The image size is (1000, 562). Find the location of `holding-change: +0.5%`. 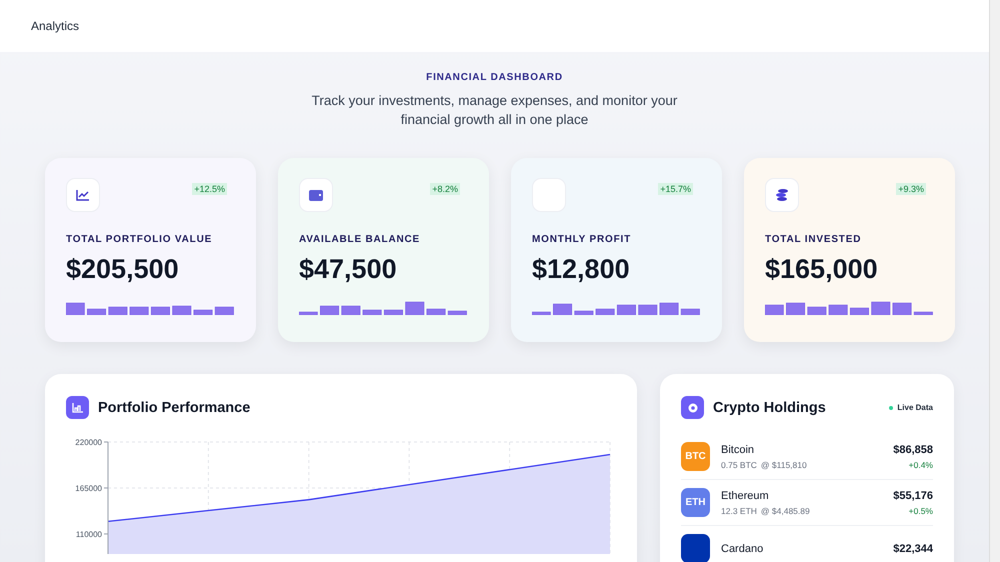

holding-change: +0.5% is located at coordinates (920, 511).